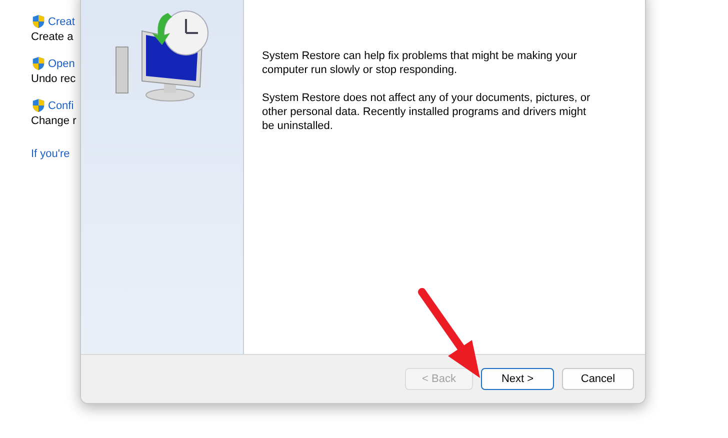 This screenshot has height=438, width=728. What do you see at coordinates (61, 22) in the screenshot?
I see `task-link: Creat` at bounding box center [61, 22].